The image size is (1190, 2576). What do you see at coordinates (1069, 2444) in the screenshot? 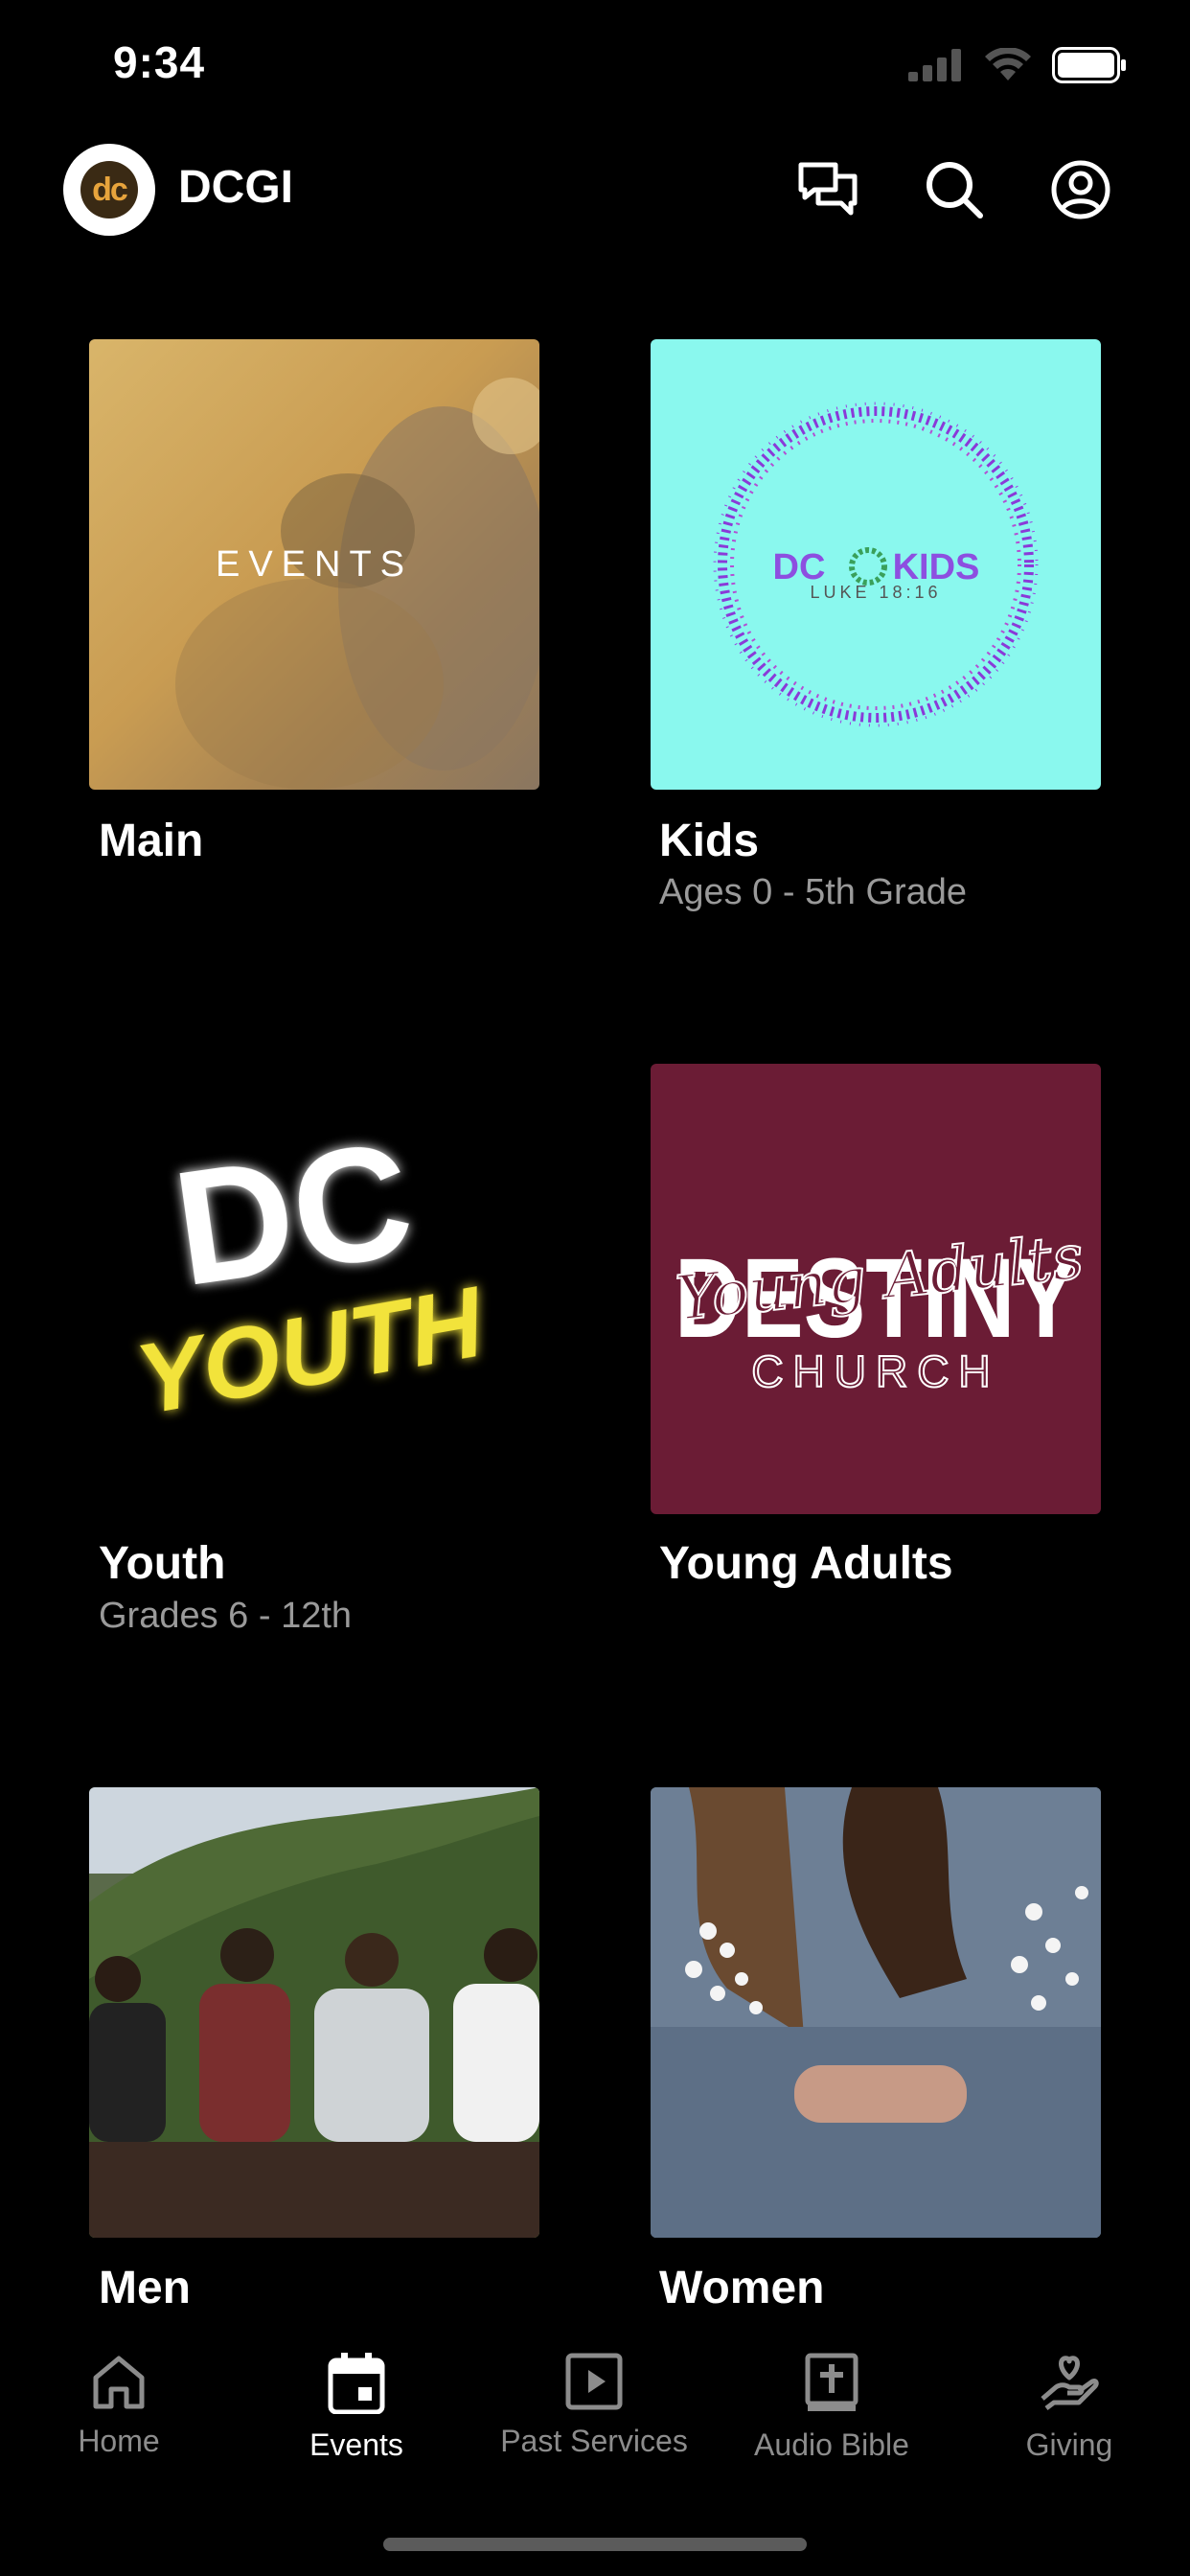
I see `tab-label-giving: Giving` at bounding box center [1069, 2444].